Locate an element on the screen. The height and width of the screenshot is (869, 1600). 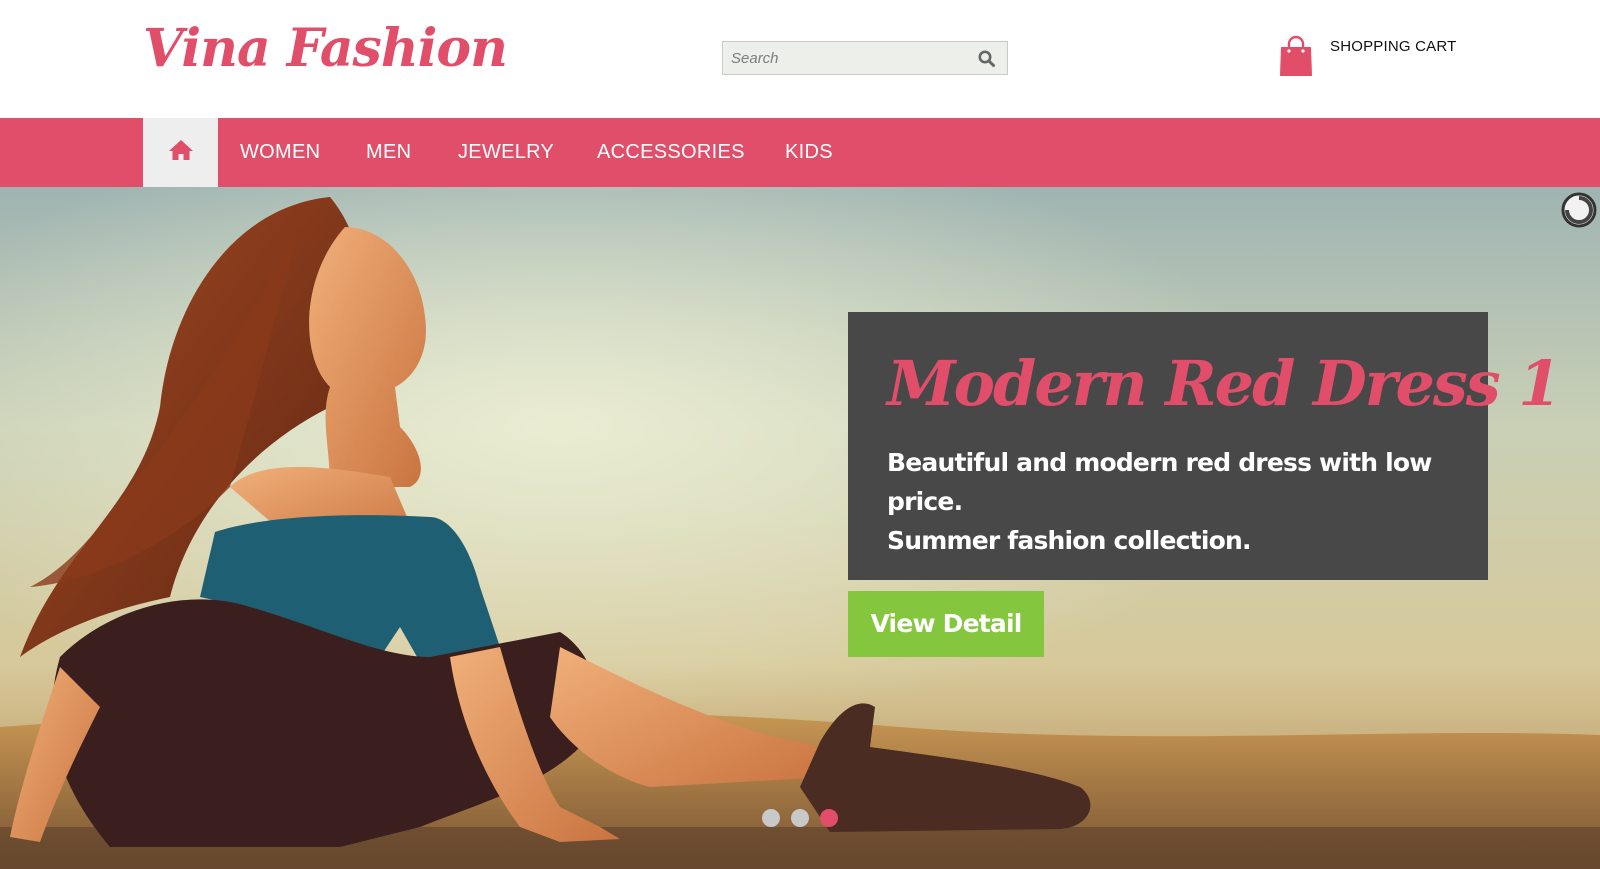
nav-item-accessories: ACCESSORIES is located at coordinates (671, 152).